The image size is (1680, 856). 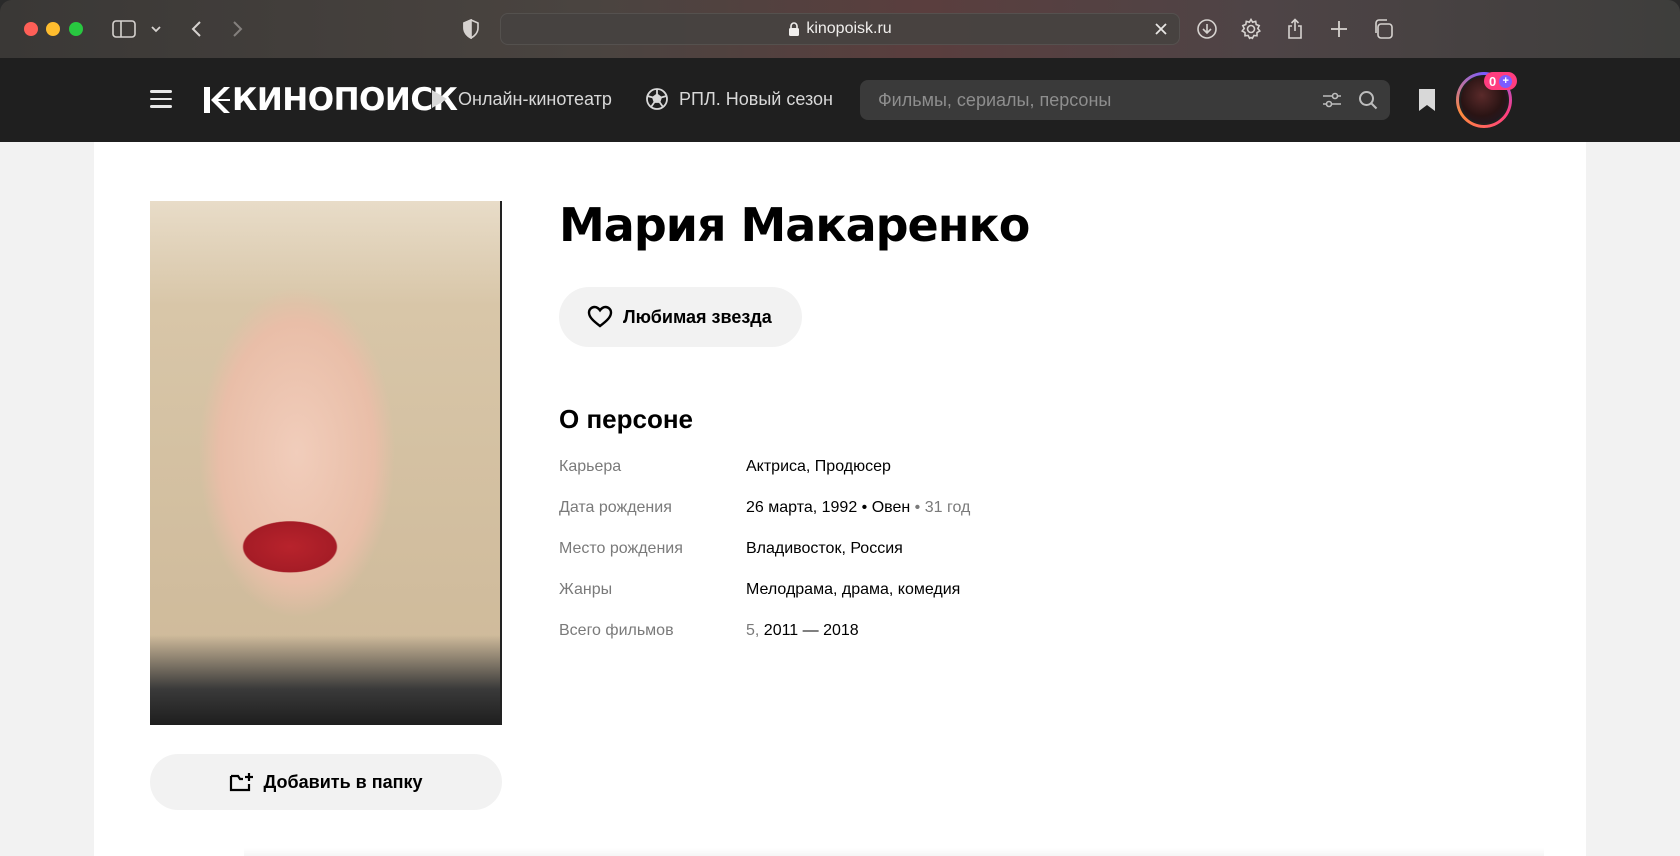 I want to click on heart-icon, so click(x=600, y=317).